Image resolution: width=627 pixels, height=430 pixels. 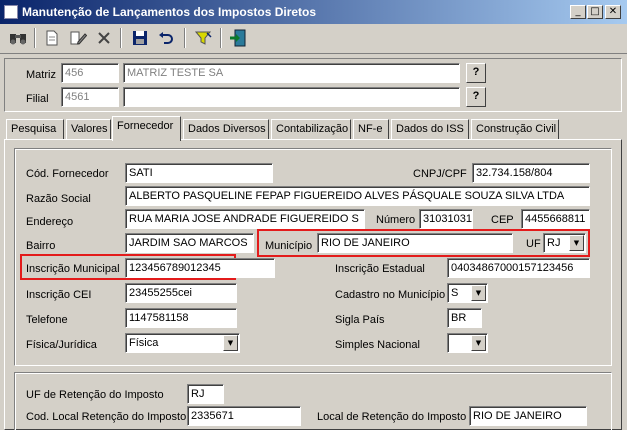 I want to click on delete-icon, so click(x=104, y=38).